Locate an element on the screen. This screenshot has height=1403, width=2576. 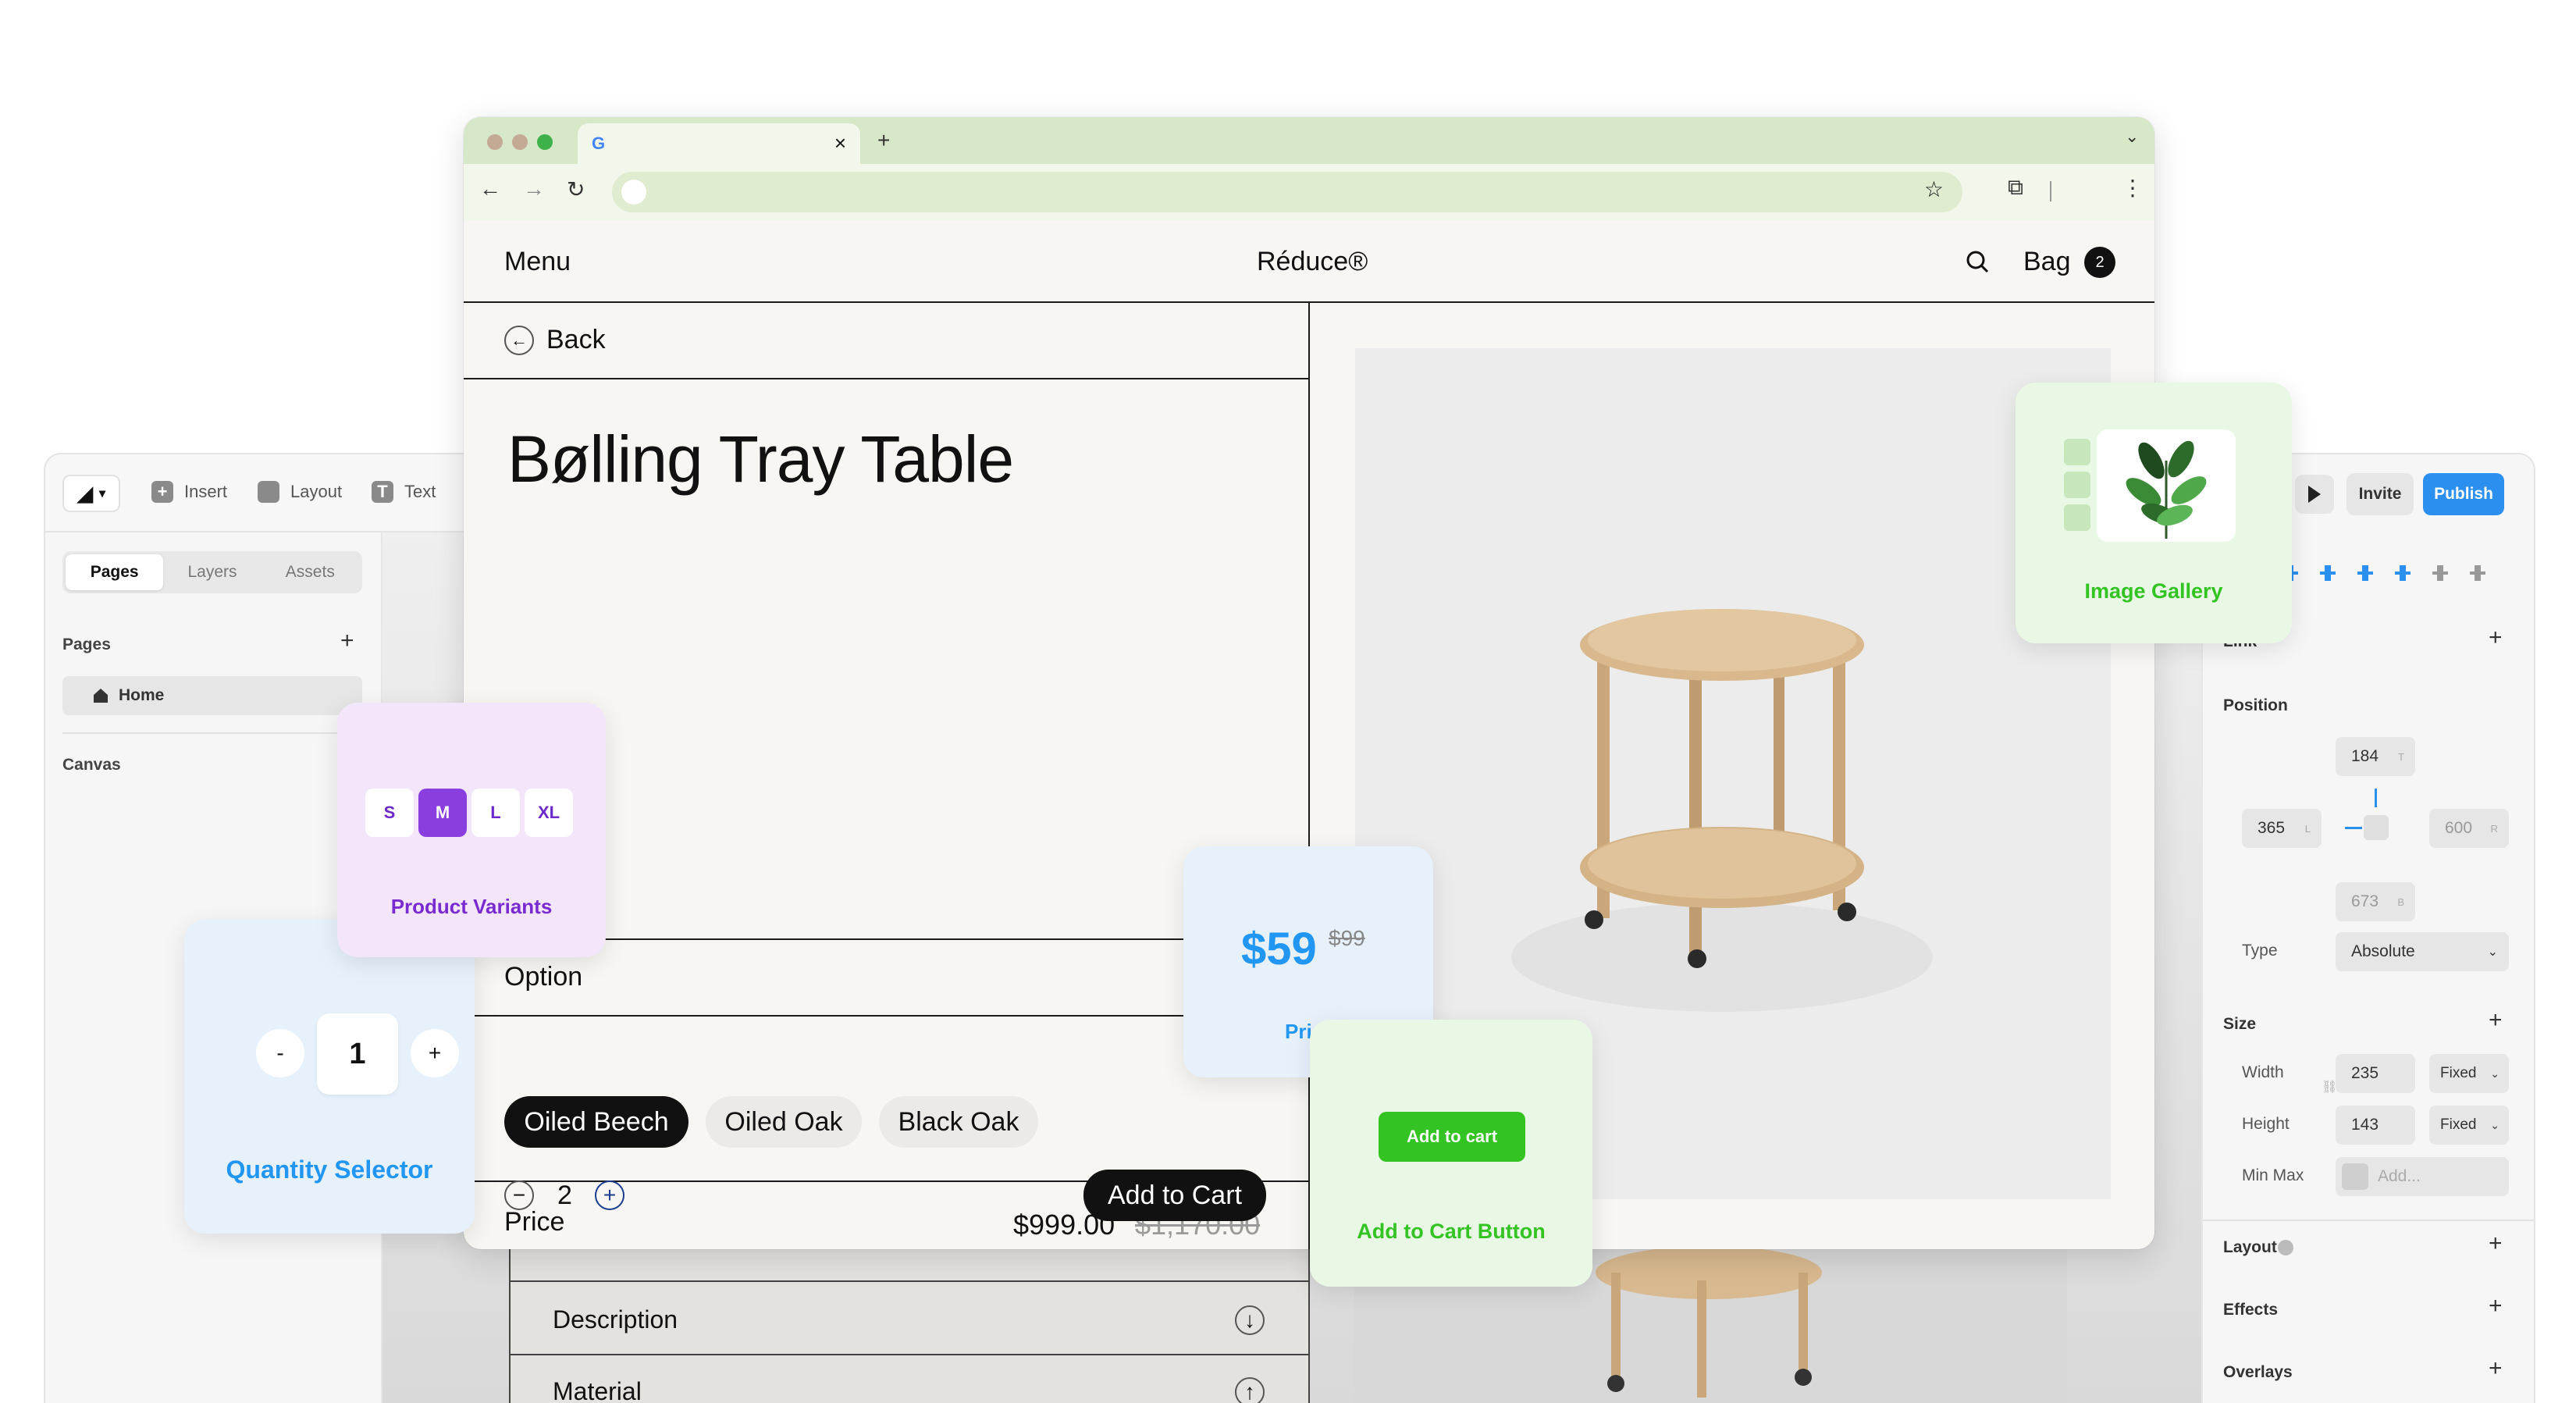
close-tab-icon: × is located at coordinates (840, 143).